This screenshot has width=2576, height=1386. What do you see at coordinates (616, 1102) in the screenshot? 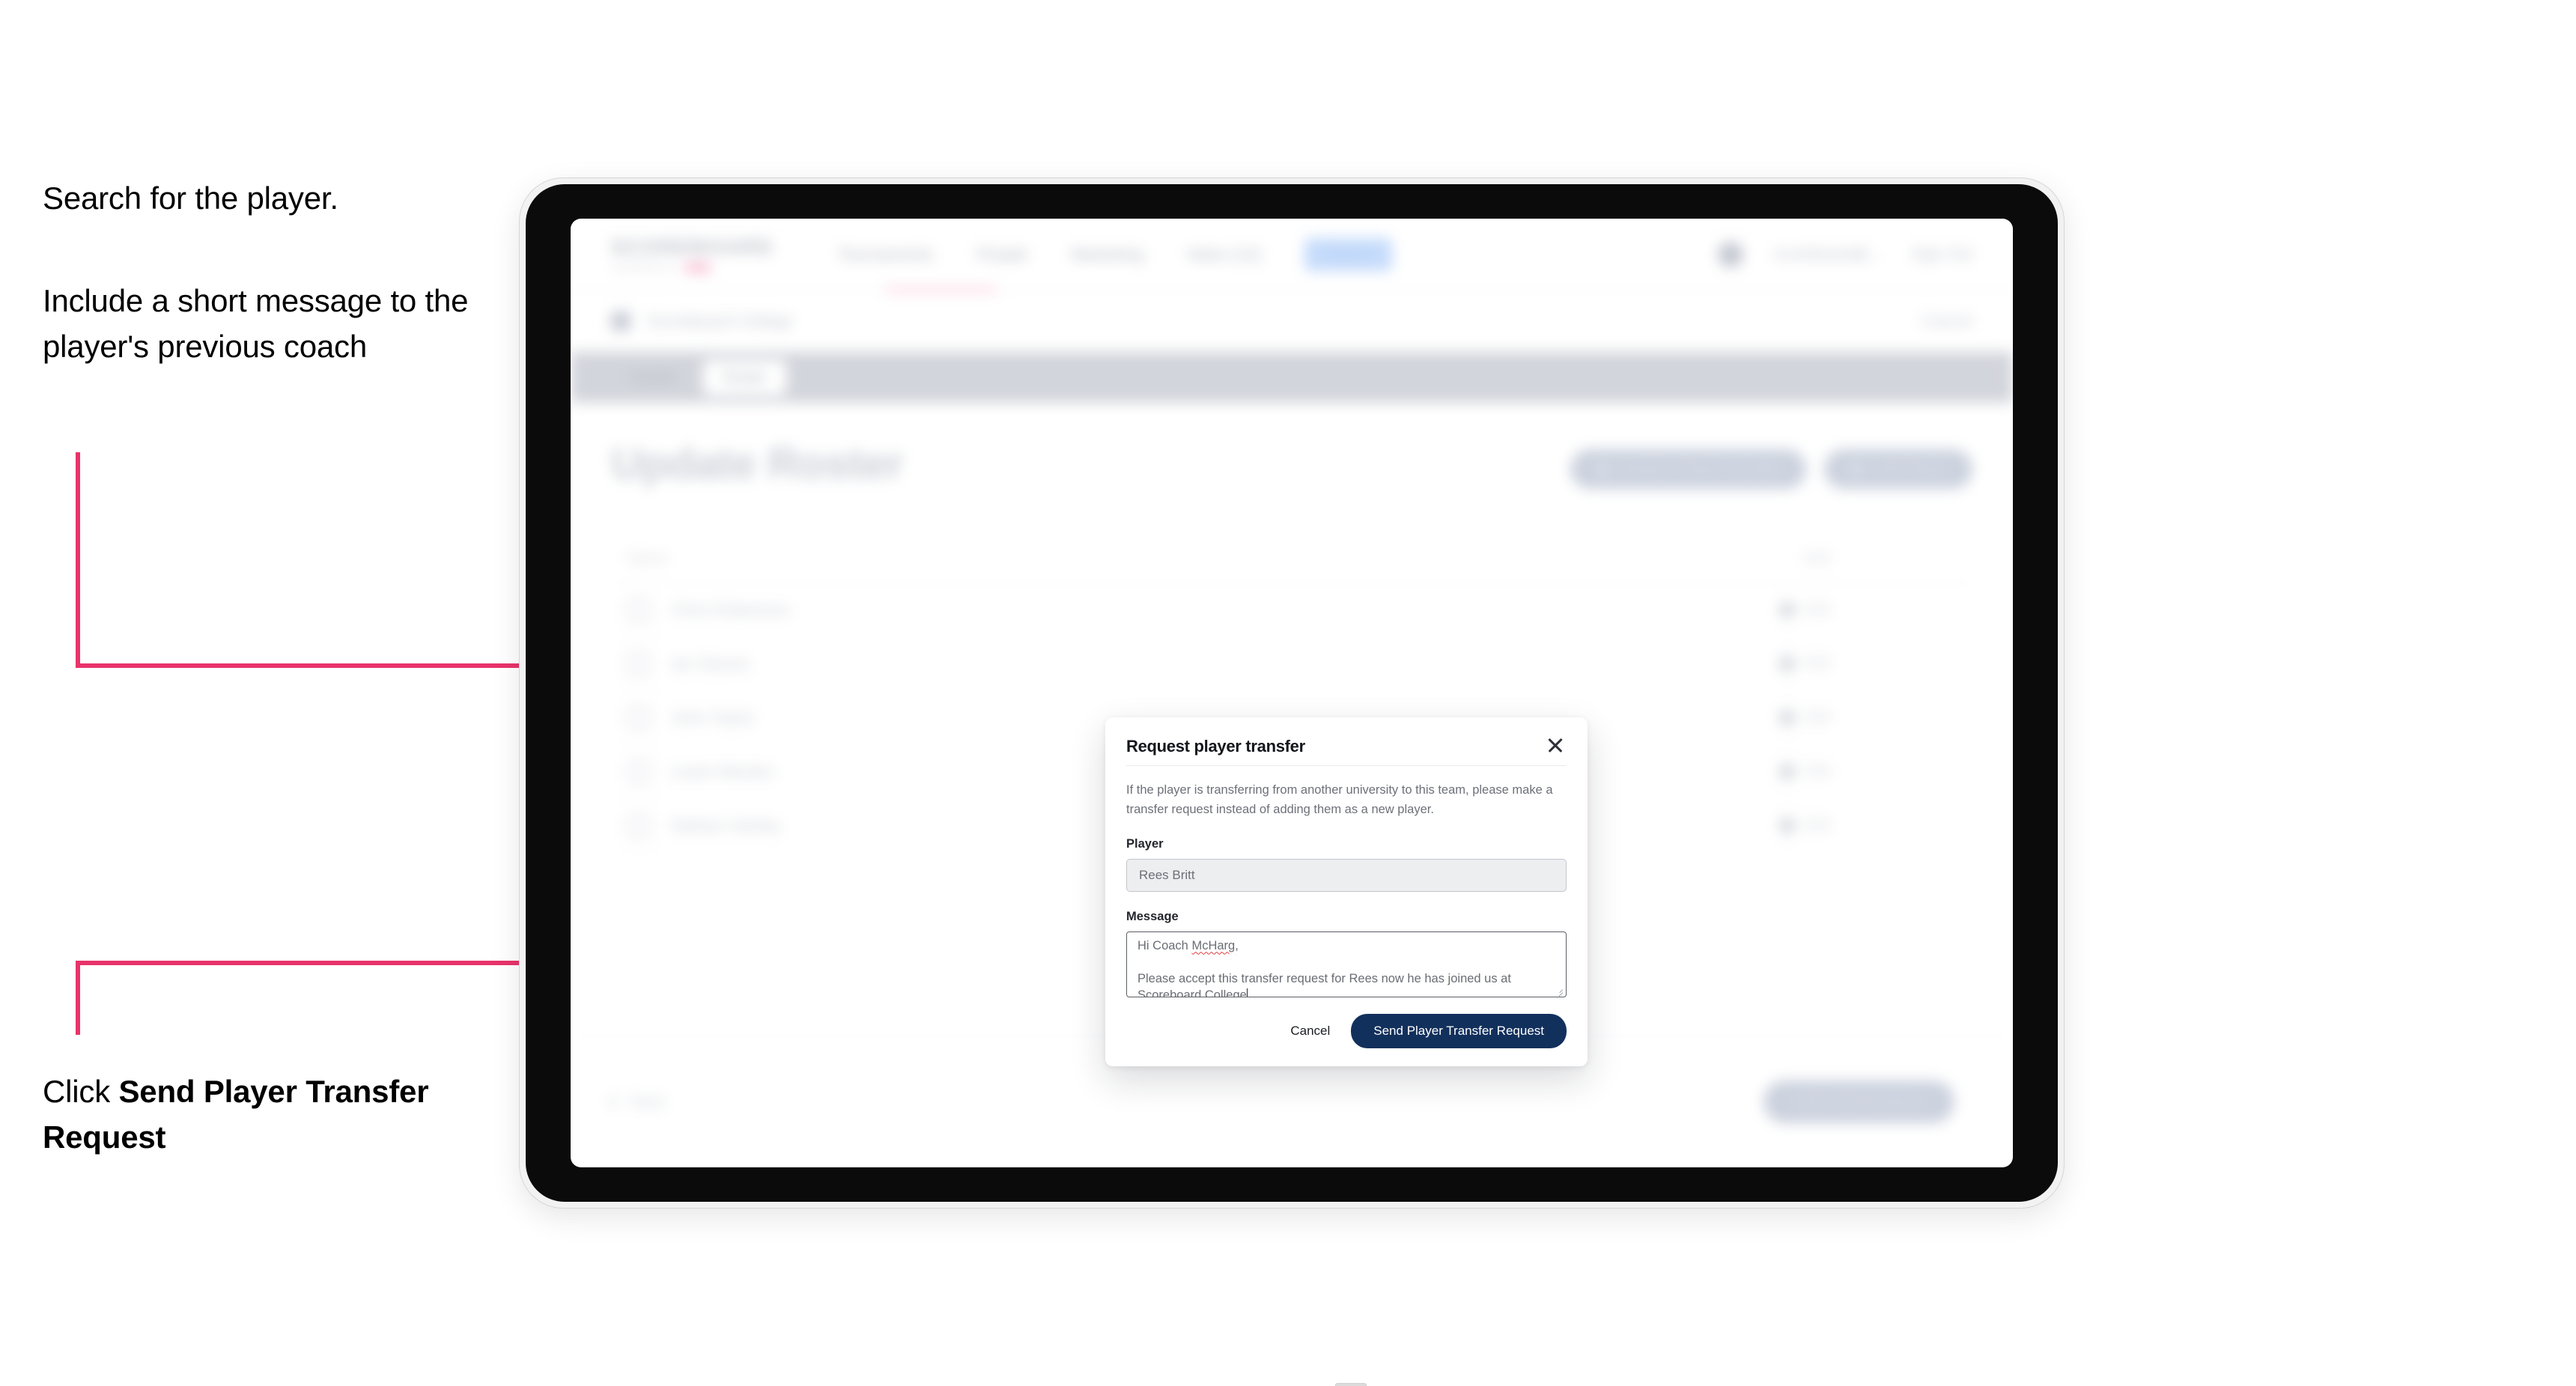
I see `chevron-left-icon` at bounding box center [616, 1102].